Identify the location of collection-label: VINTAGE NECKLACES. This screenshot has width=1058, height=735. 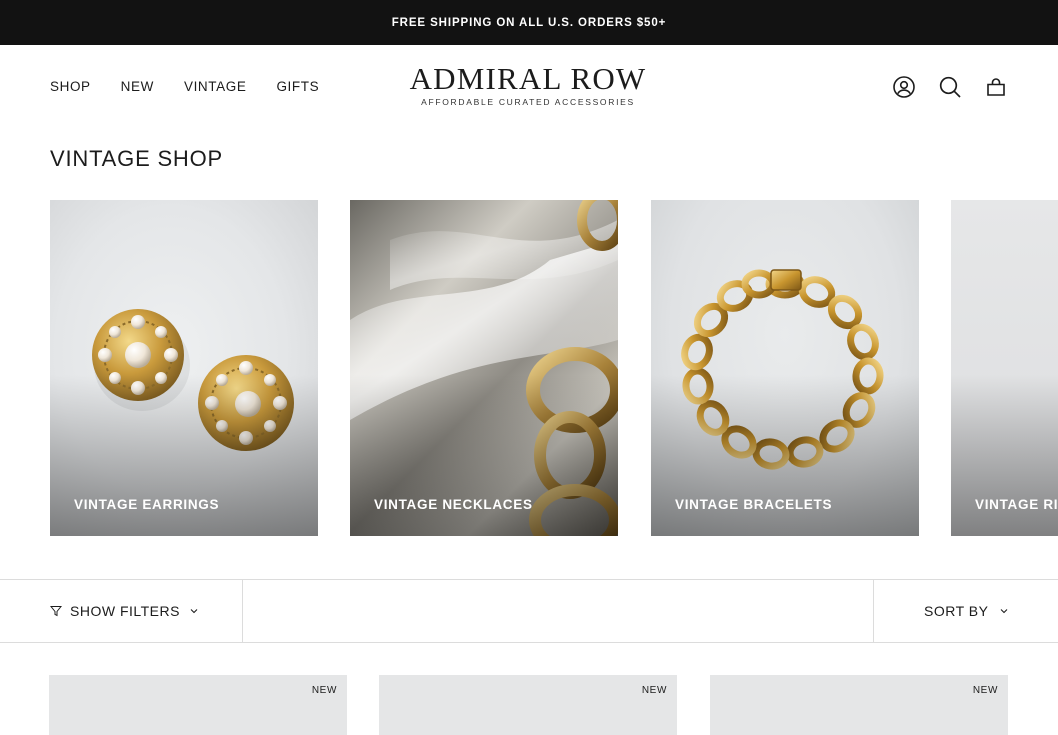
(453, 504).